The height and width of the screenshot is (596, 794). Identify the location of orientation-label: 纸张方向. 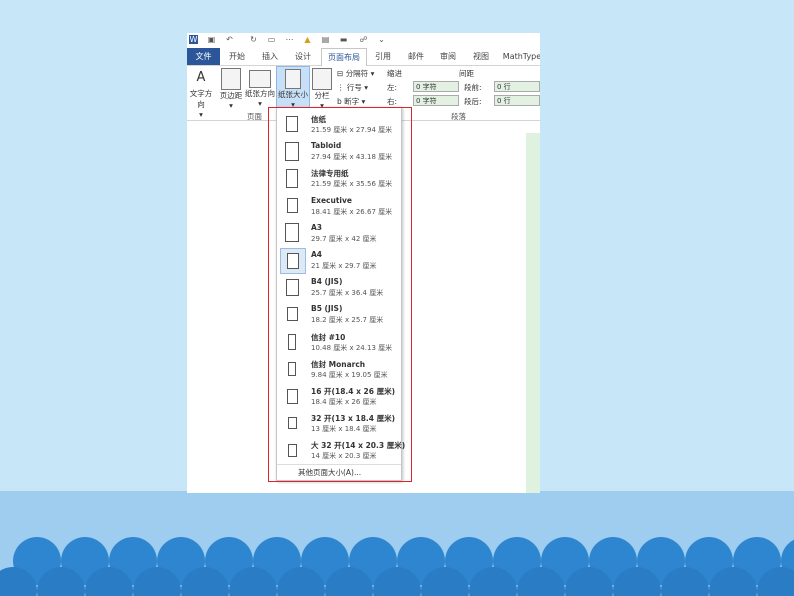
(260, 93).